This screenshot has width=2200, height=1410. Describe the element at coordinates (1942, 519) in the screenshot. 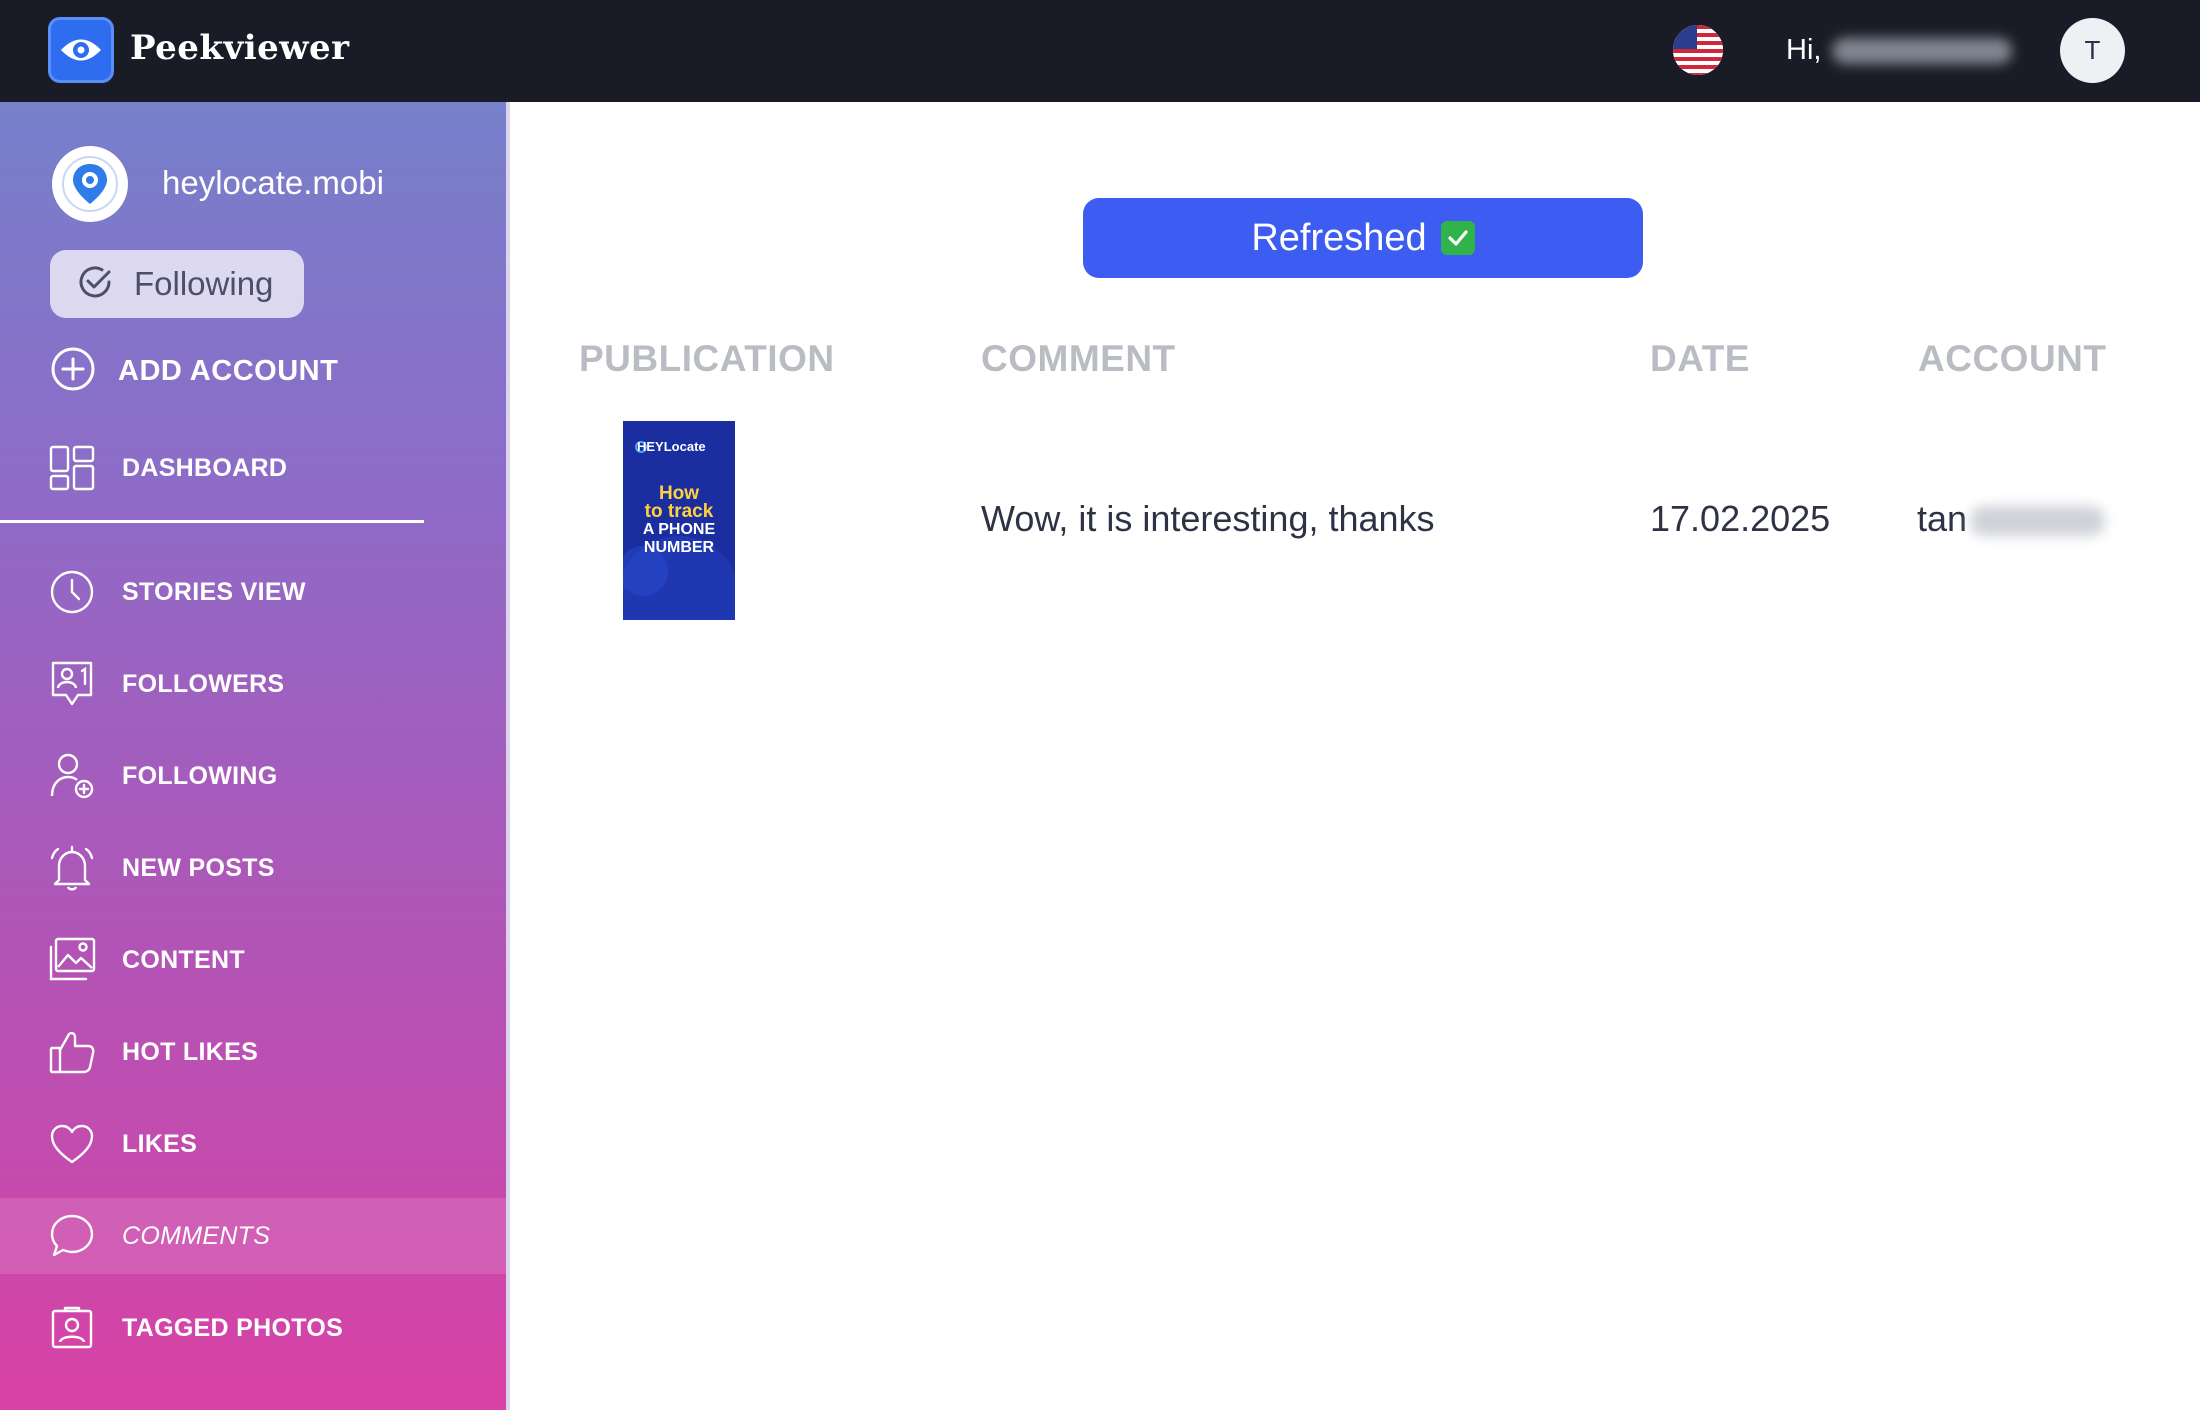

I see `comment-account: tan` at that location.